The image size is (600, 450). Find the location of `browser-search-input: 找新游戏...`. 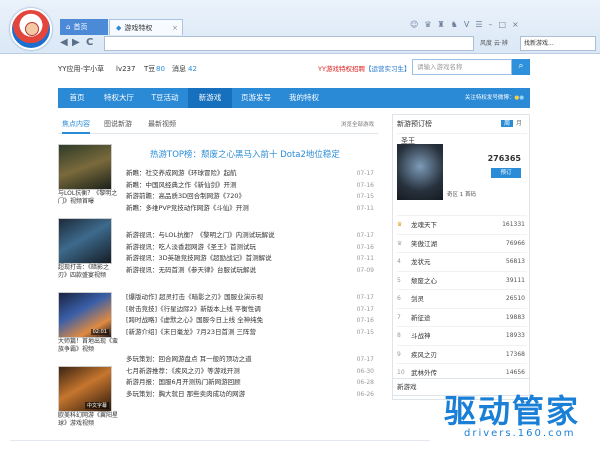

browser-search-input: 找新游戏... is located at coordinates (558, 43).